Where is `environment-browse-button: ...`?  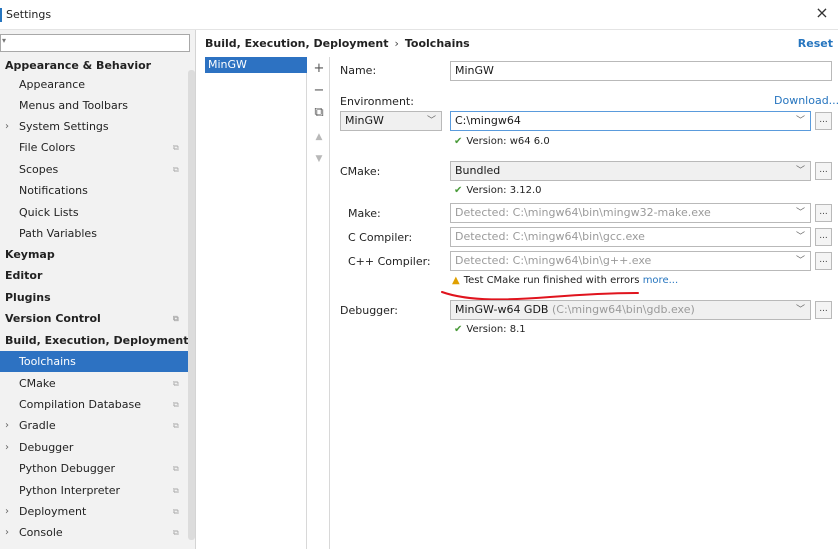 environment-browse-button: ... is located at coordinates (823, 121).